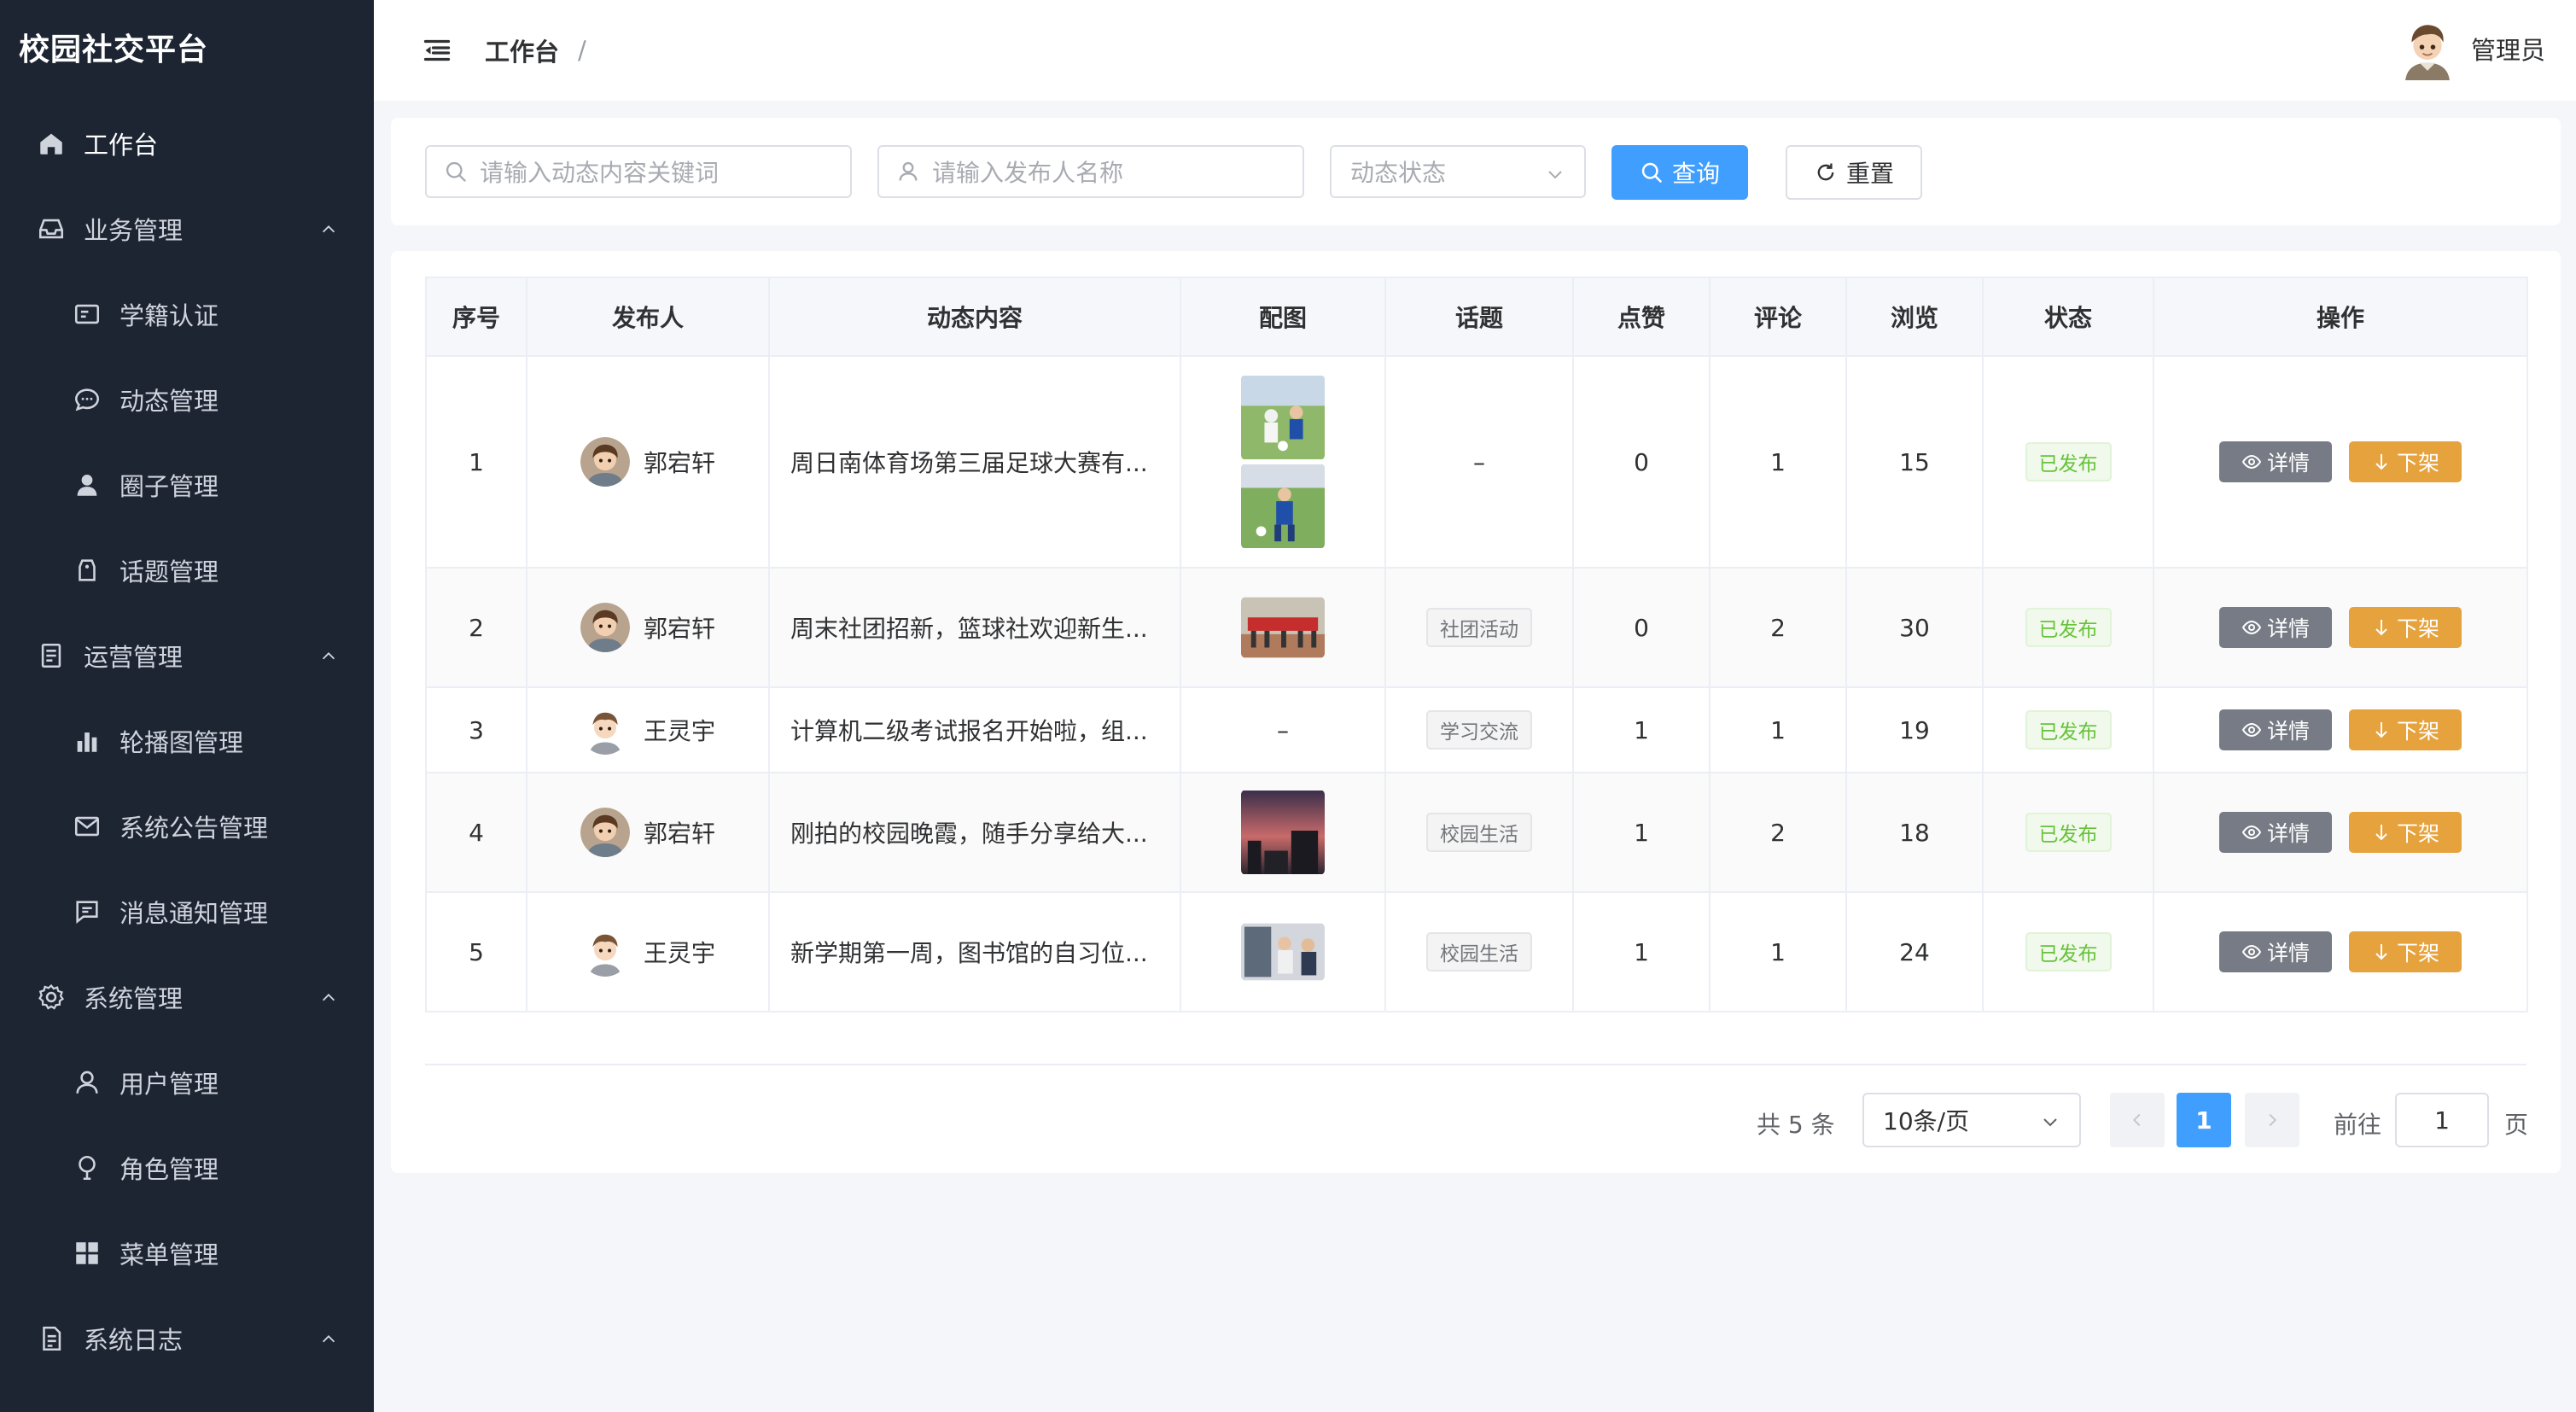 The image size is (2576, 1412). I want to click on menu-fold-icon, so click(437, 50).